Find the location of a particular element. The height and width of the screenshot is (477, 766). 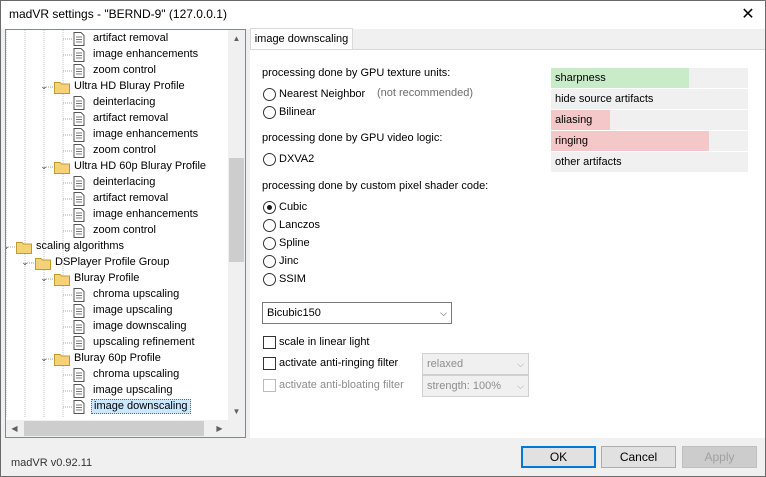

tree-node-label: Ultra HD 60p Bluray Profile is located at coordinates (140, 166).